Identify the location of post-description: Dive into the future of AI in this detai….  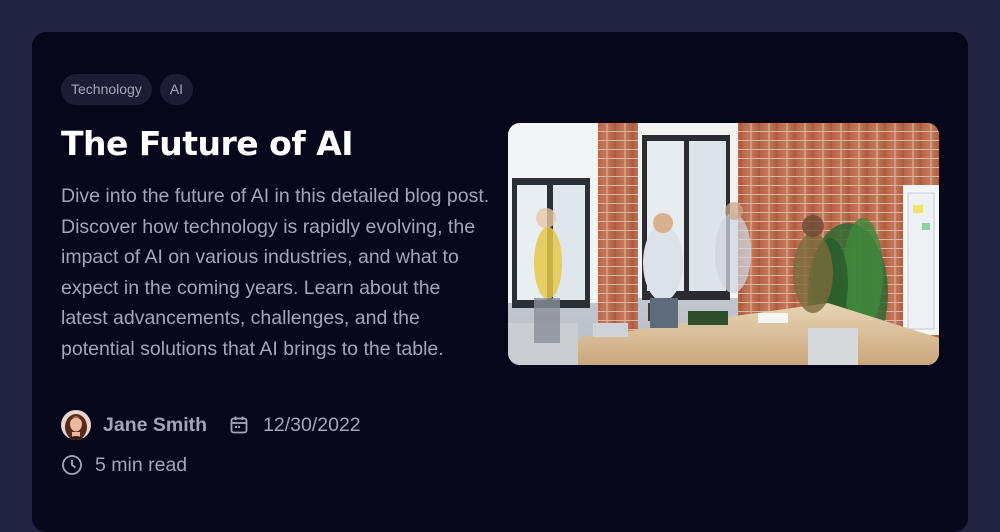
(275, 272).